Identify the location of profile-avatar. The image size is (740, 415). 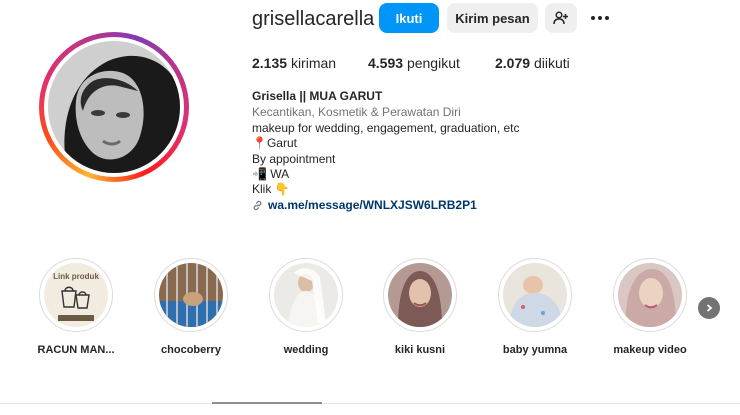
(114, 107).